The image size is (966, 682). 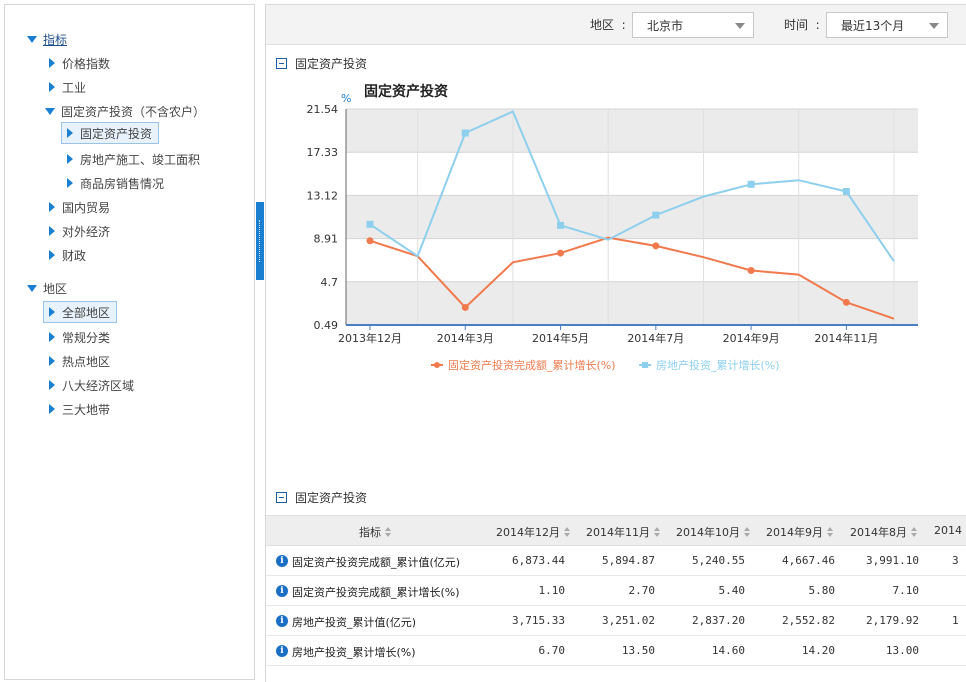 What do you see at coordinates (354, 622) in the screenshot?
I see `row-name: 房地产投资_累计值(亿元)` at bounding box center [354, 622].